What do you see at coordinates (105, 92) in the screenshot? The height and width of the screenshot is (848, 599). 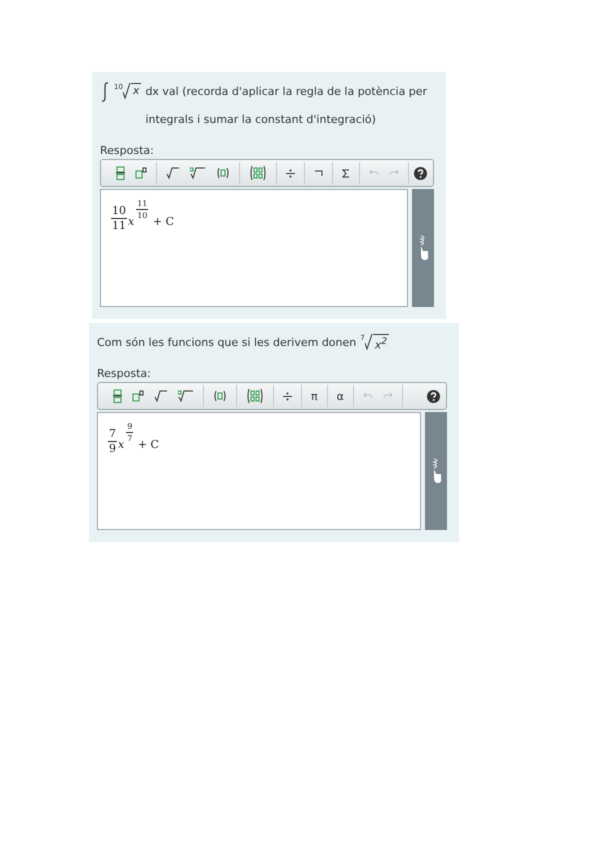 I see `integral-icon` at bounding box center [105, 92].